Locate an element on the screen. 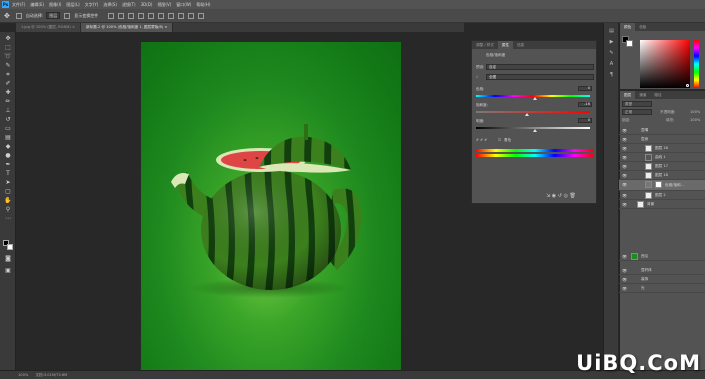  tab-document-2: 新标题-2 @ 100% (色相/饱和度 1, 图层蒙版/8) × is located at coordinates (127, 27).